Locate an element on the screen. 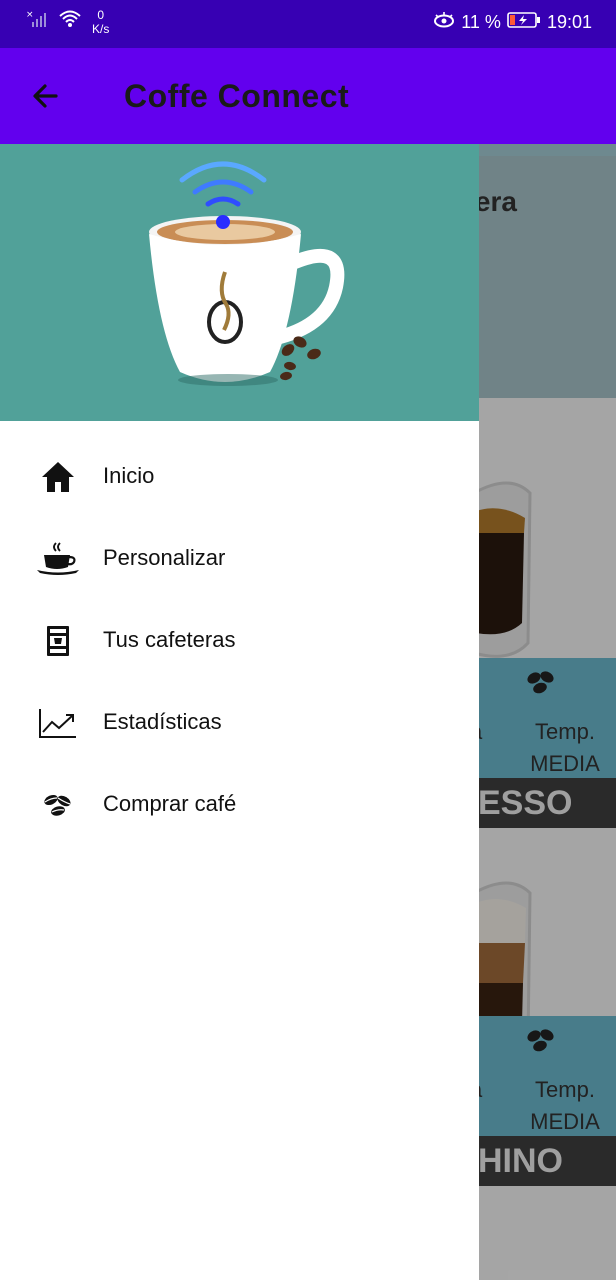  status-right: 11 % 19:01 is located at coordinates (512, 22).